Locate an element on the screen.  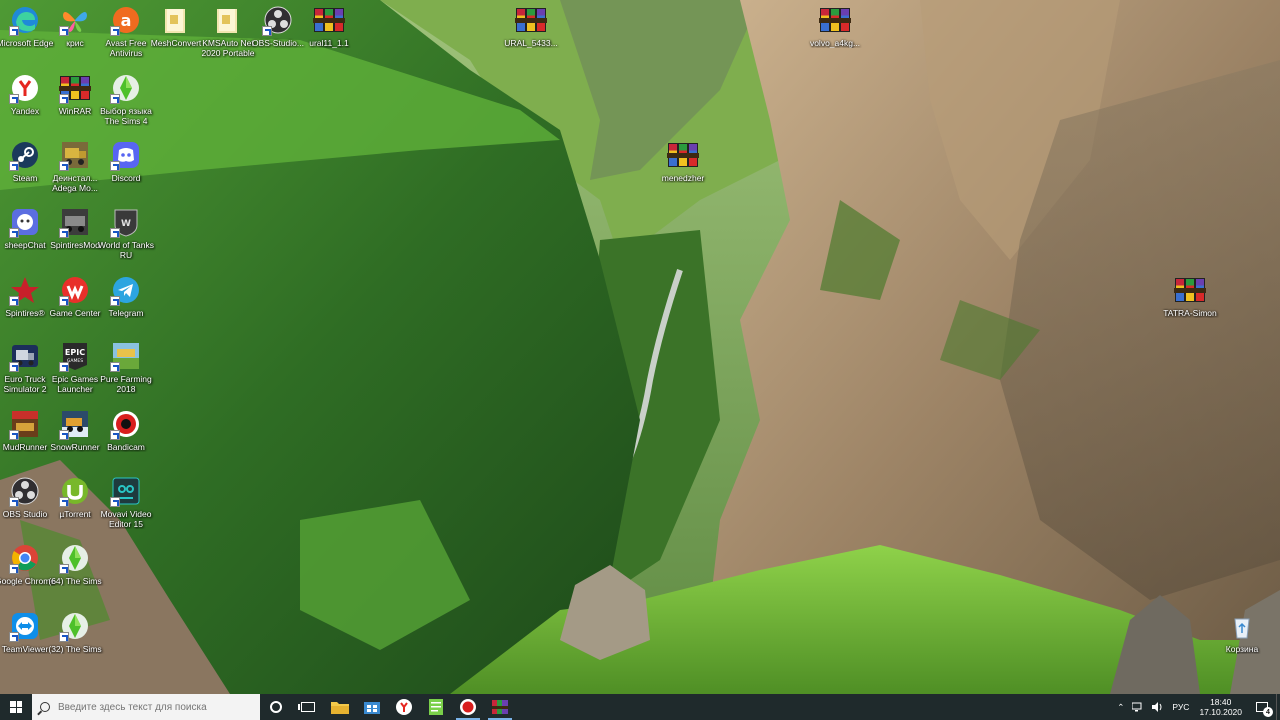
desktop-icon-movavi: Movavi Video Editor 15 is located at coordinates (126, 502).